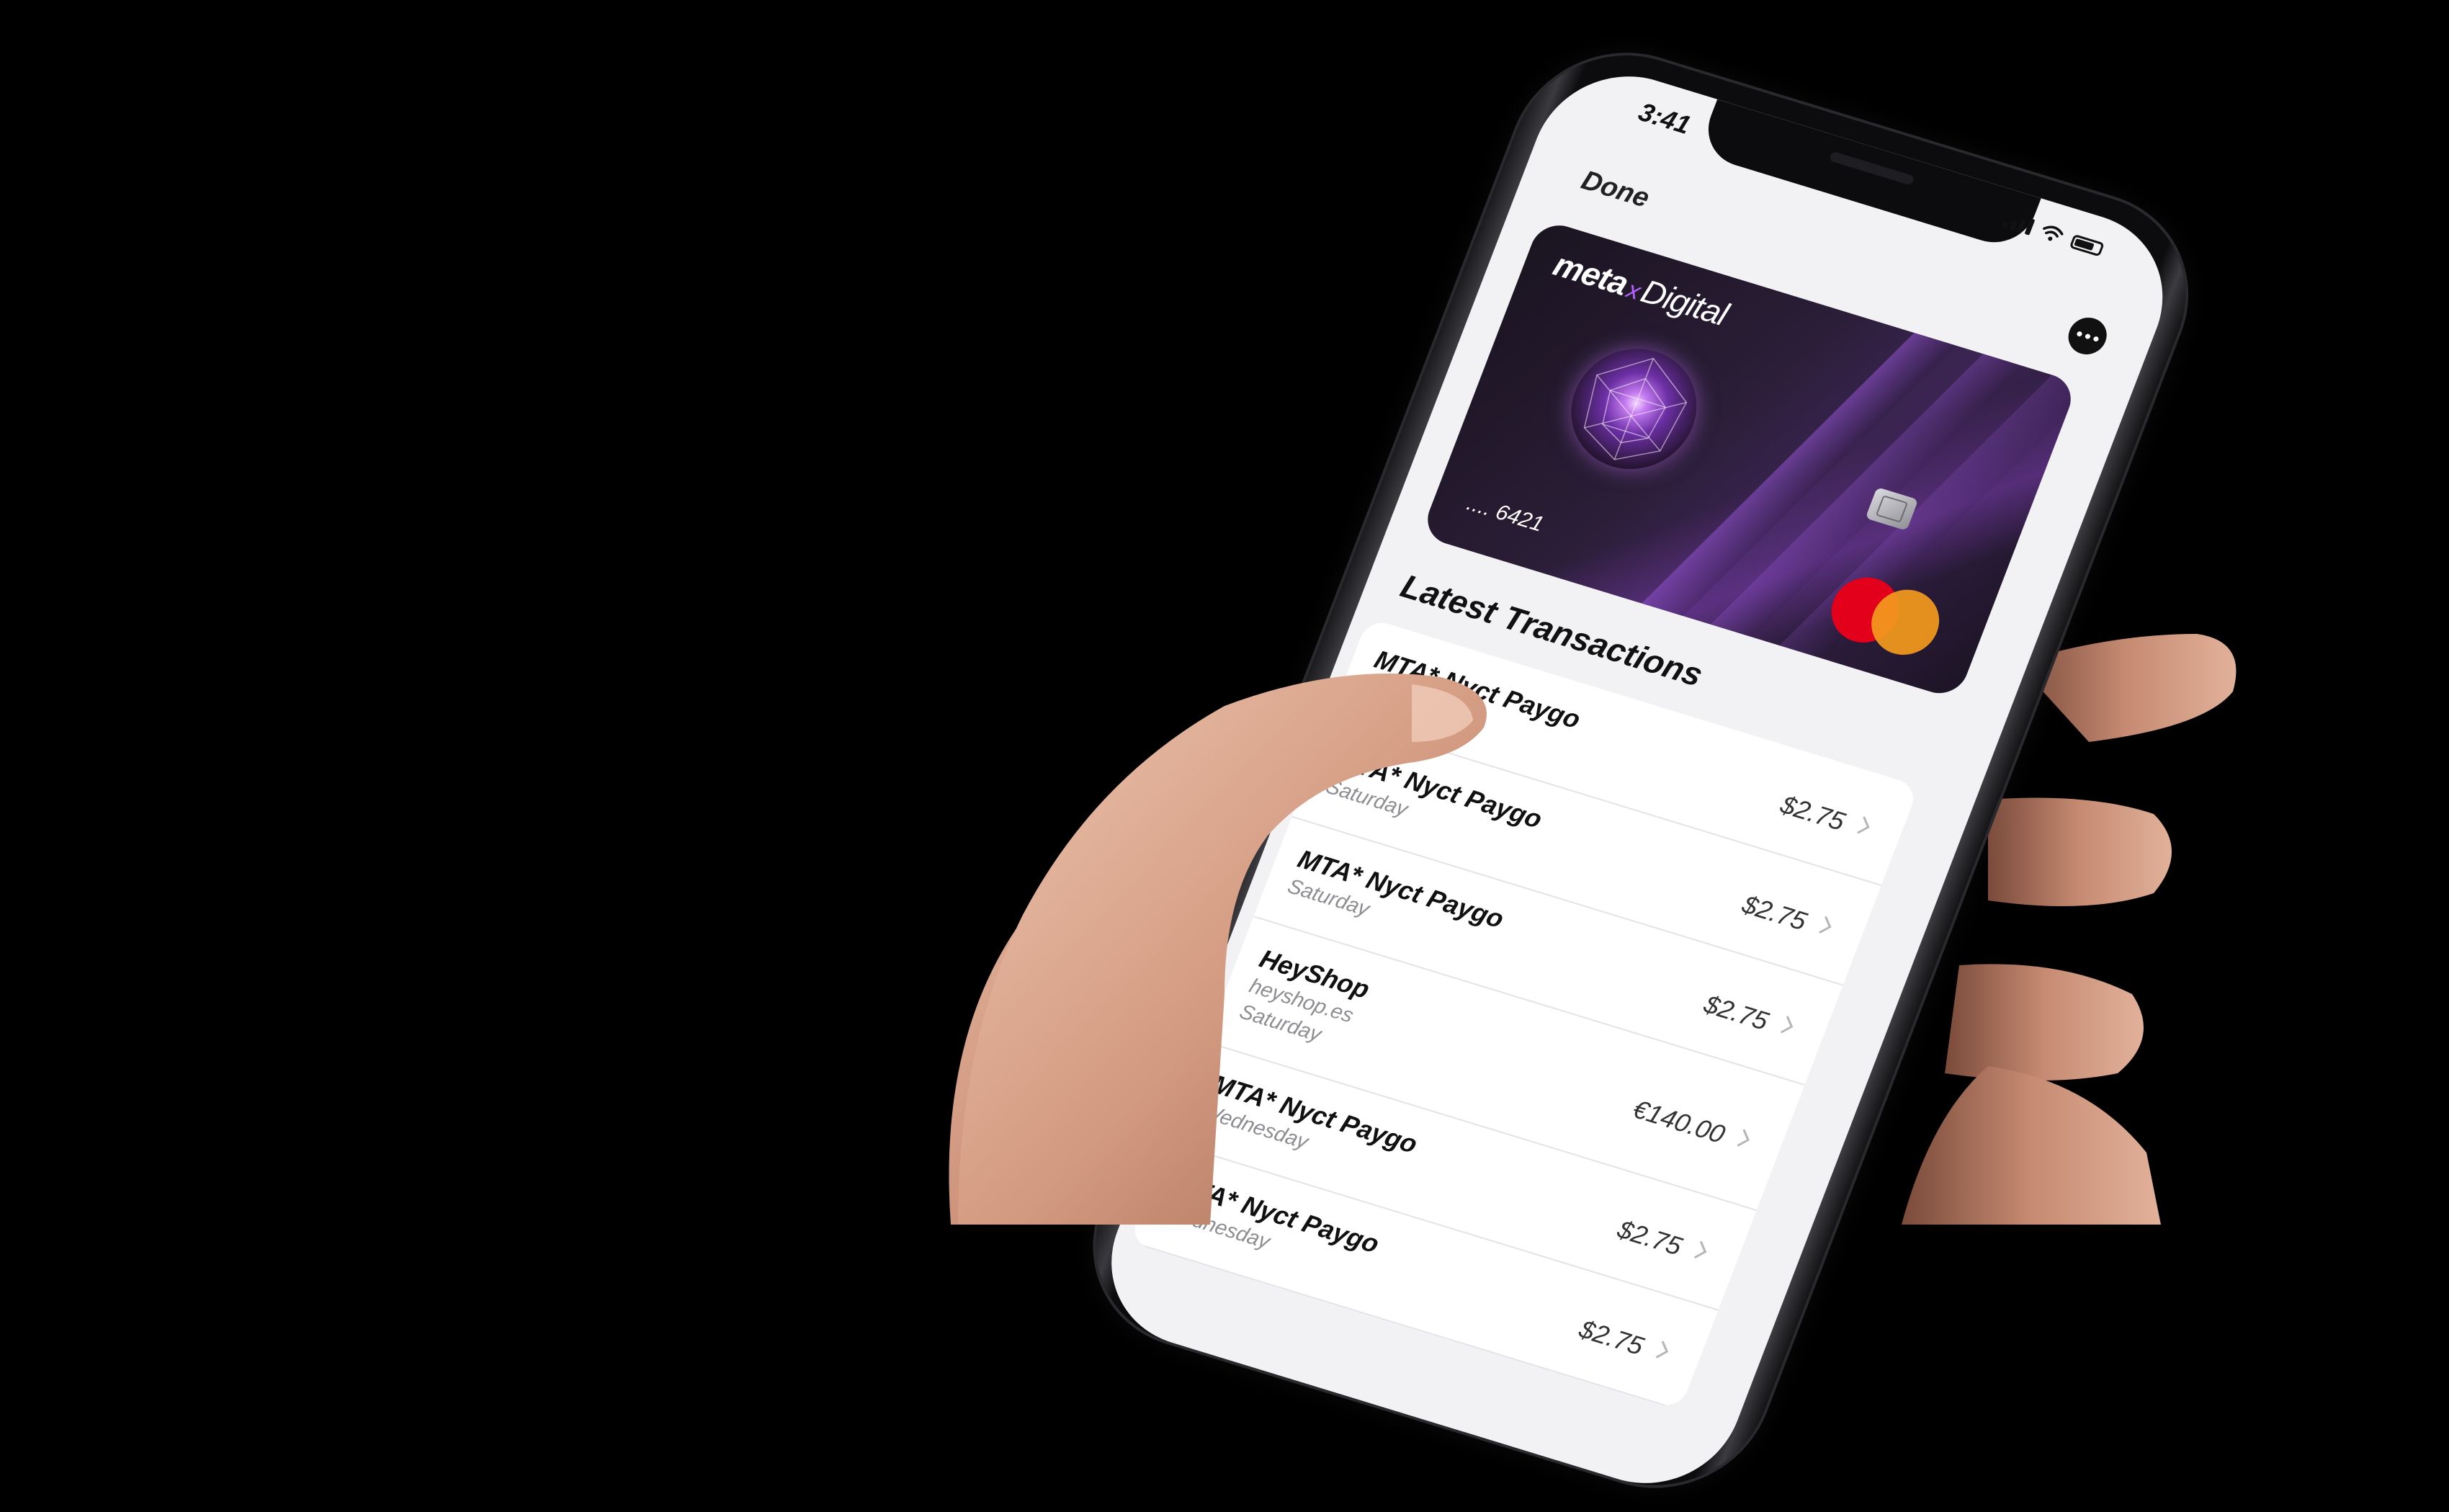  I want to click on mastercard-logo, so click(1885, 616).